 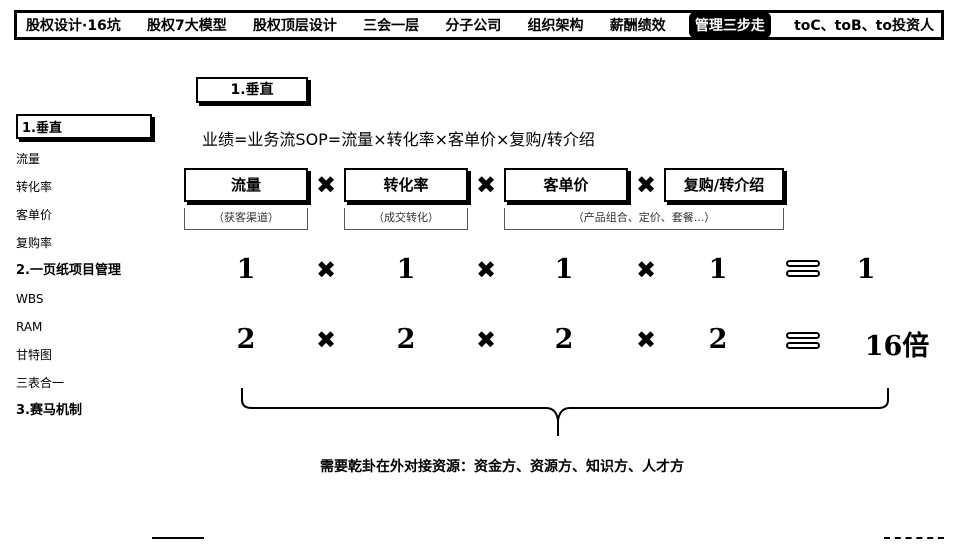 What do you see at coordinates (398, 139) in the screenshot?
I see `performance-formula: 业绩=业务流SOP=流量×转化率×客单价×复购/转介绍` at bounding box center [398, 139].